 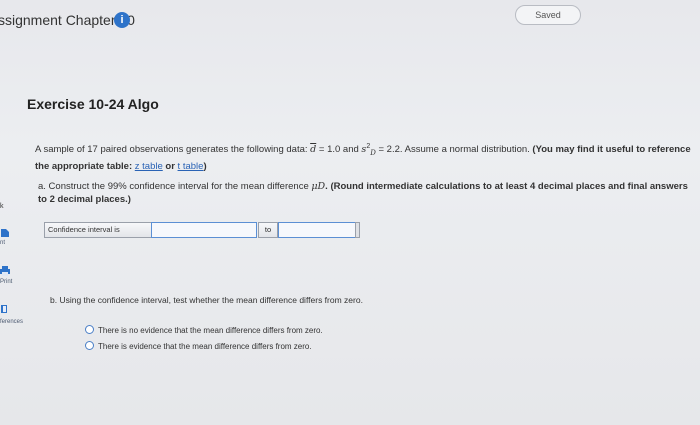 I want to click on confidence-interval-row: Confidence interval is to, so click(x=202, y=230).